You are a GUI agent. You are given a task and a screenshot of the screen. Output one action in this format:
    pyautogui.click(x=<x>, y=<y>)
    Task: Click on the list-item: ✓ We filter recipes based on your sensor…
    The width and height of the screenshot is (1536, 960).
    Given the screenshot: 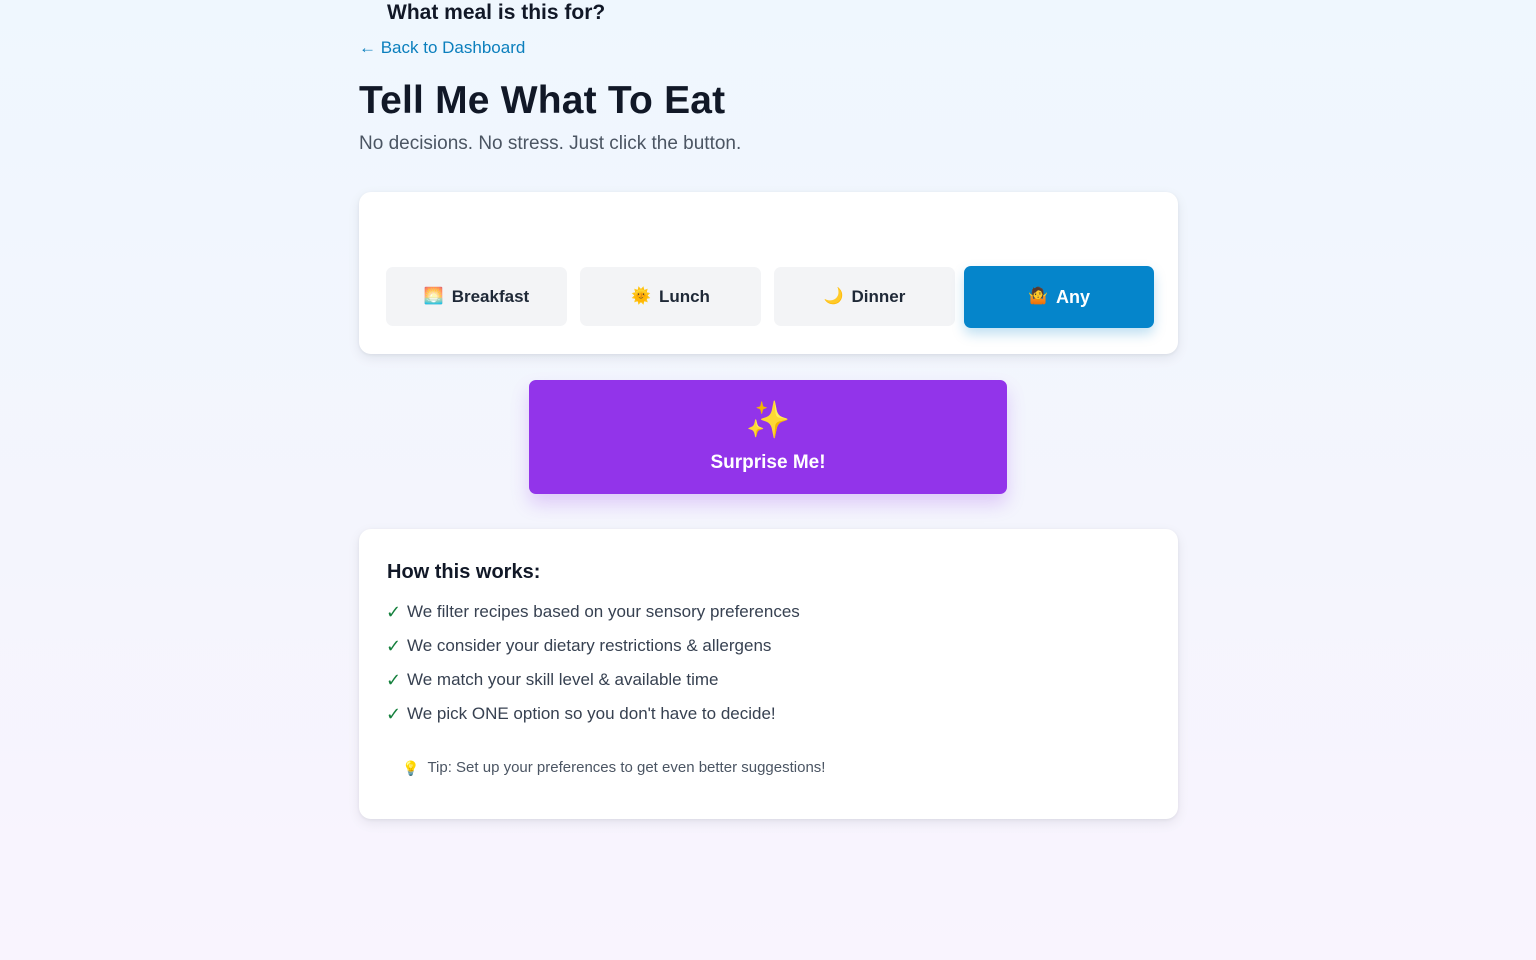 What is the action you would take?
    pyautogui.click(x=593, y=617)
    